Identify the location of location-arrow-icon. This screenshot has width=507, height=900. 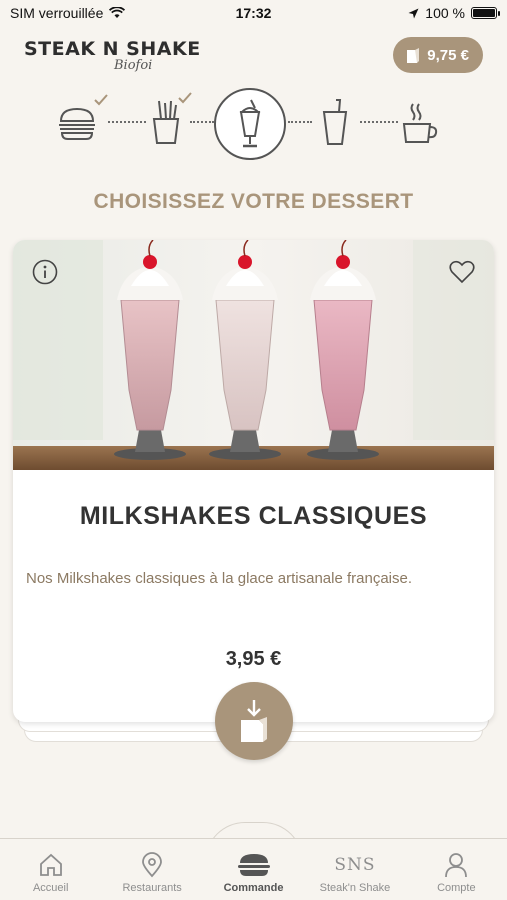
(413, 13).